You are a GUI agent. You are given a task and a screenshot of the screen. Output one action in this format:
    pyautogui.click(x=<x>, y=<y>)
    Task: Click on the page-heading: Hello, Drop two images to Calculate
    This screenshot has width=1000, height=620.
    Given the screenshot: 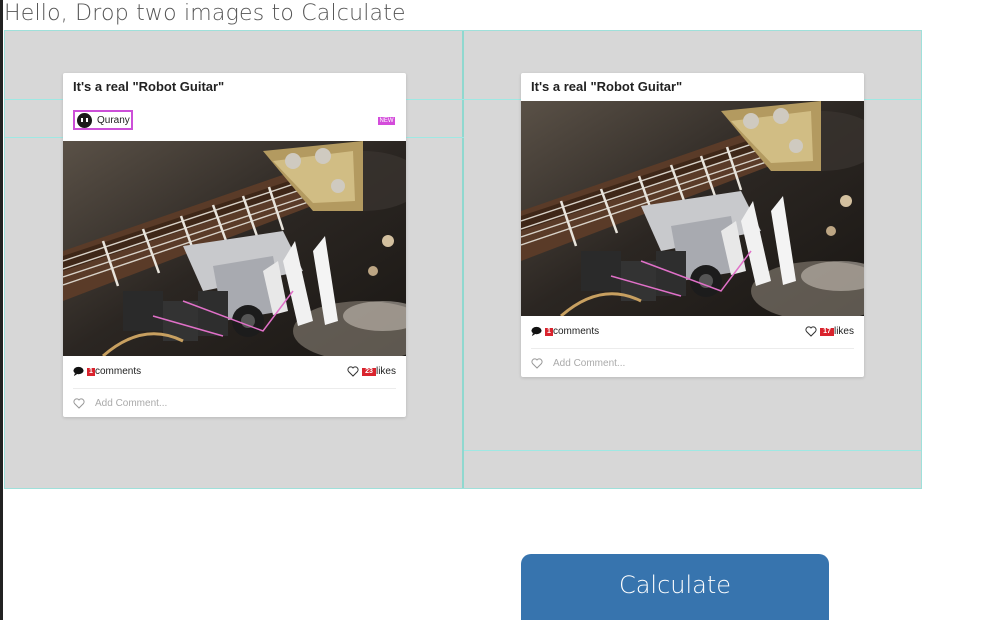 What is the action you would take?
    pyautogui.click(x=205, y=13)
    